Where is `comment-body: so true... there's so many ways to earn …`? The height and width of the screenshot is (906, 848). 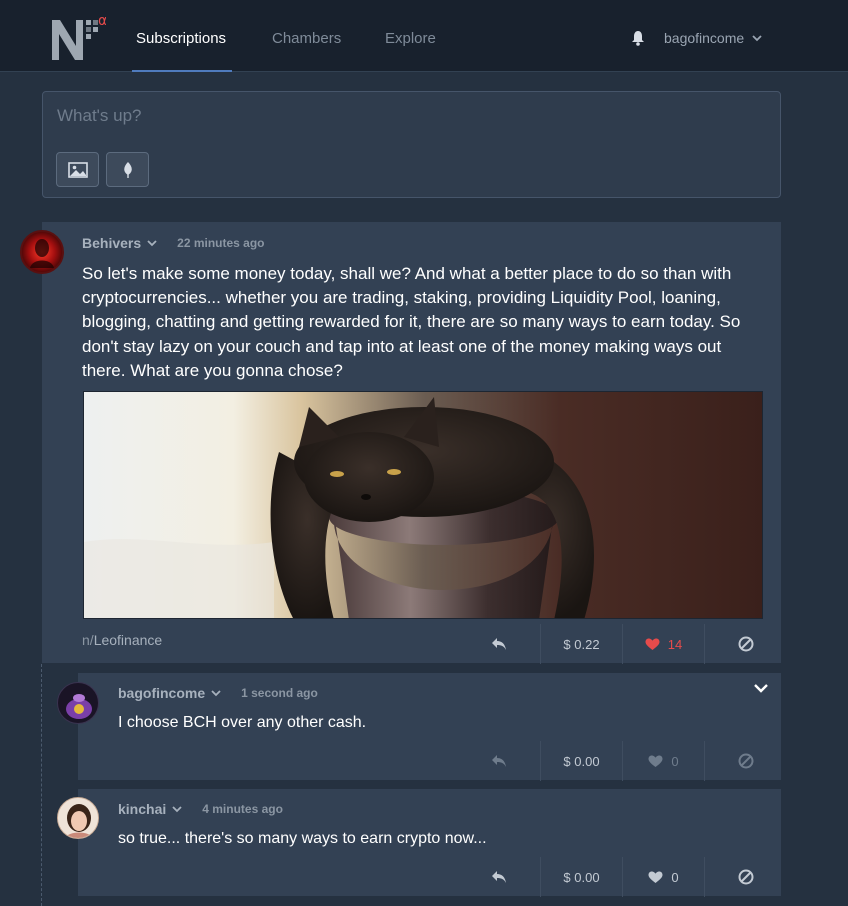
comment-body: so true... there's so many ways to earn … is located at coordinates (302, 838).